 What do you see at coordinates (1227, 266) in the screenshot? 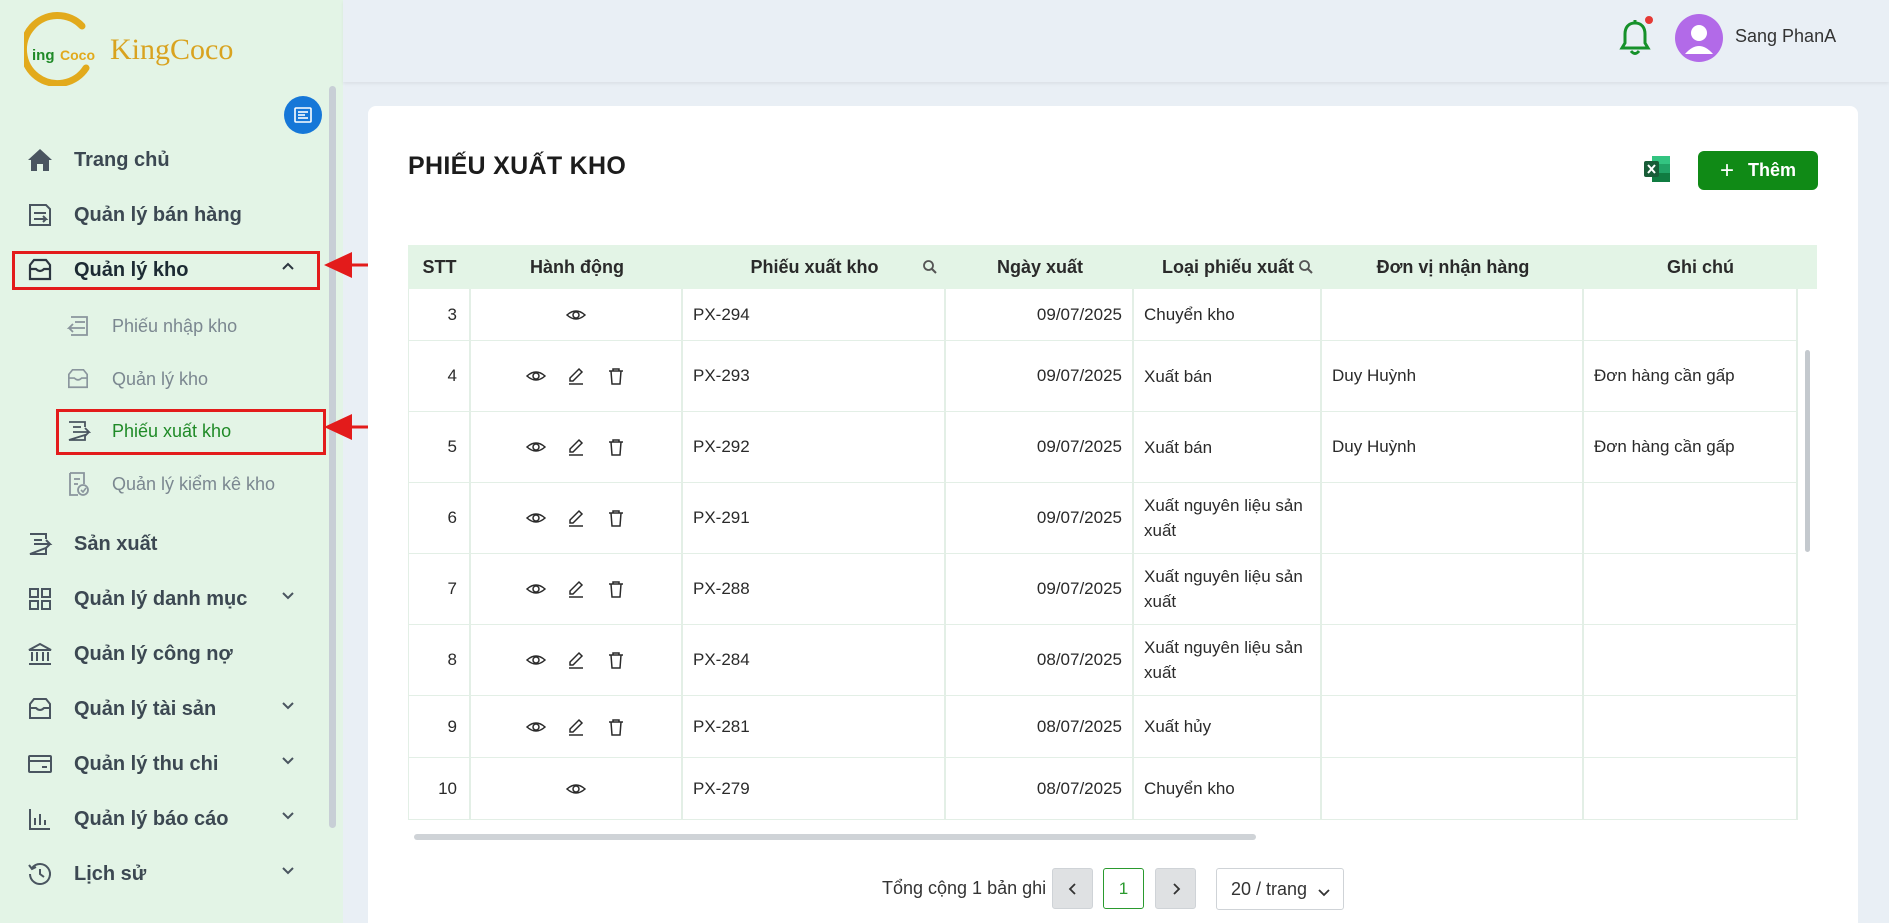
I see `column-header-label: Loại phiếu xuất` at bounding box center [1227, 266].